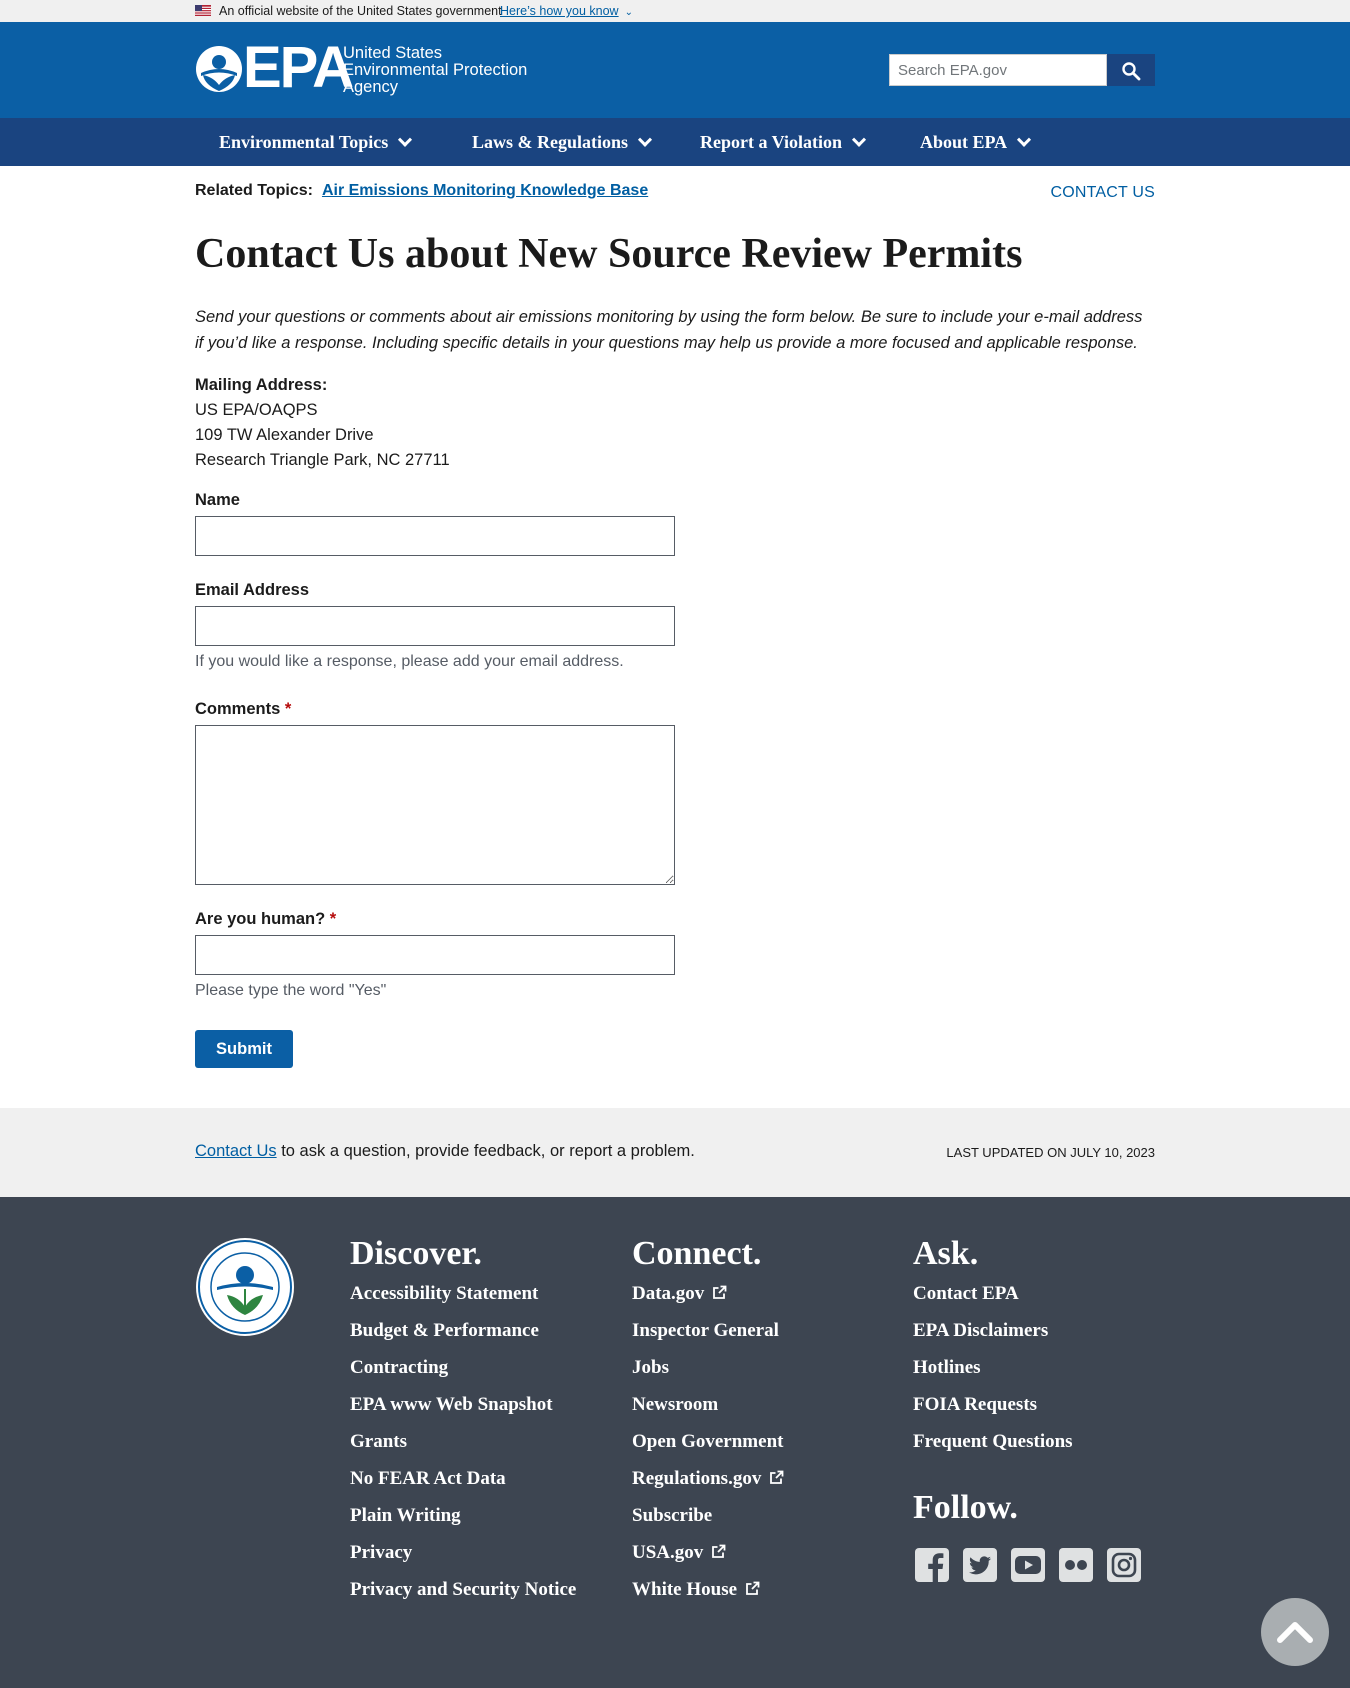 This screenshot has height=1688, width=1350. What do you see at coordinates (485, 190) in the screenshot?
I see `related-topic-link: Air Emissions Monitoring Knowledge Base` at bounding box center [485, 190].